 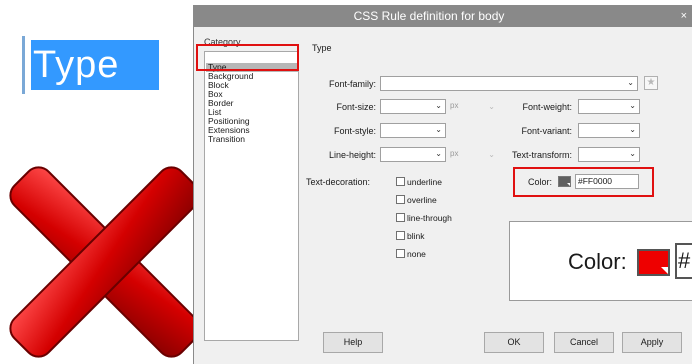 I want to click on line-height-unit-select: px ⌄, so click(x=474, y=155).